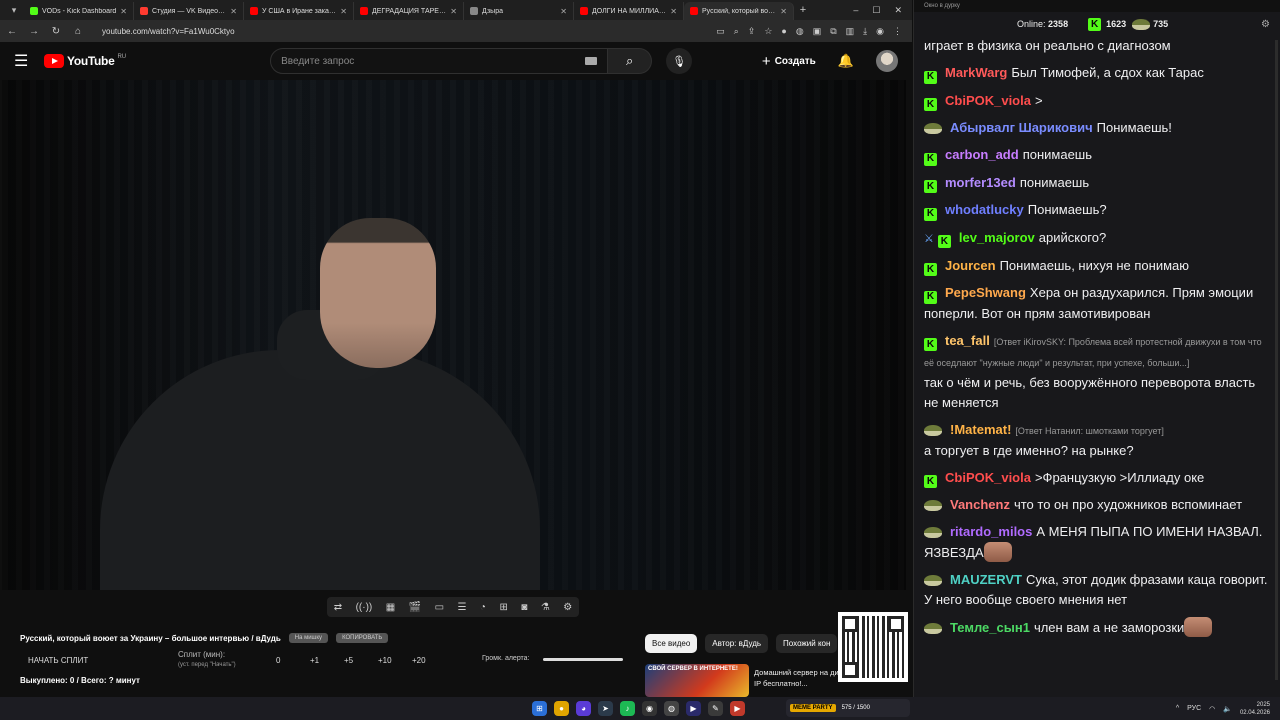 This screenshot has height=720, width=1280. I want to click on browser-tab: Русский, который воюет...✕, so click(739, 11).